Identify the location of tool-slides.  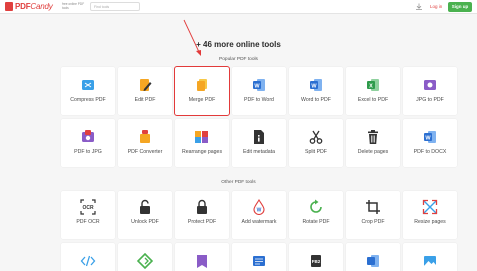
(373, 257).